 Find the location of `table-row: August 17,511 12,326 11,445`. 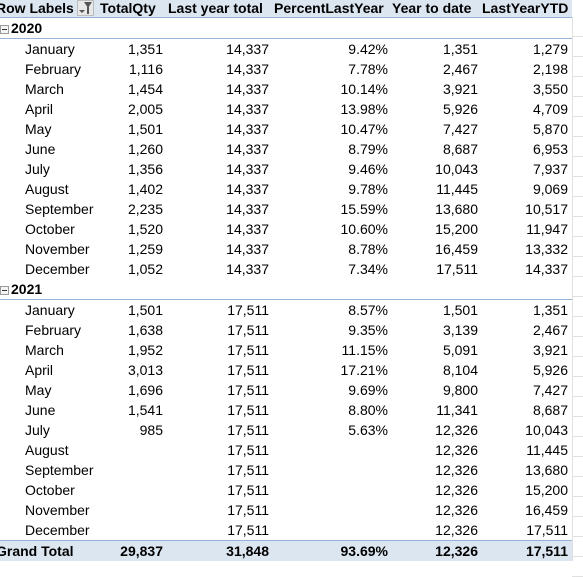

table-row: August 17,511 12,326 11,445 is located at coordinates (286, 450).